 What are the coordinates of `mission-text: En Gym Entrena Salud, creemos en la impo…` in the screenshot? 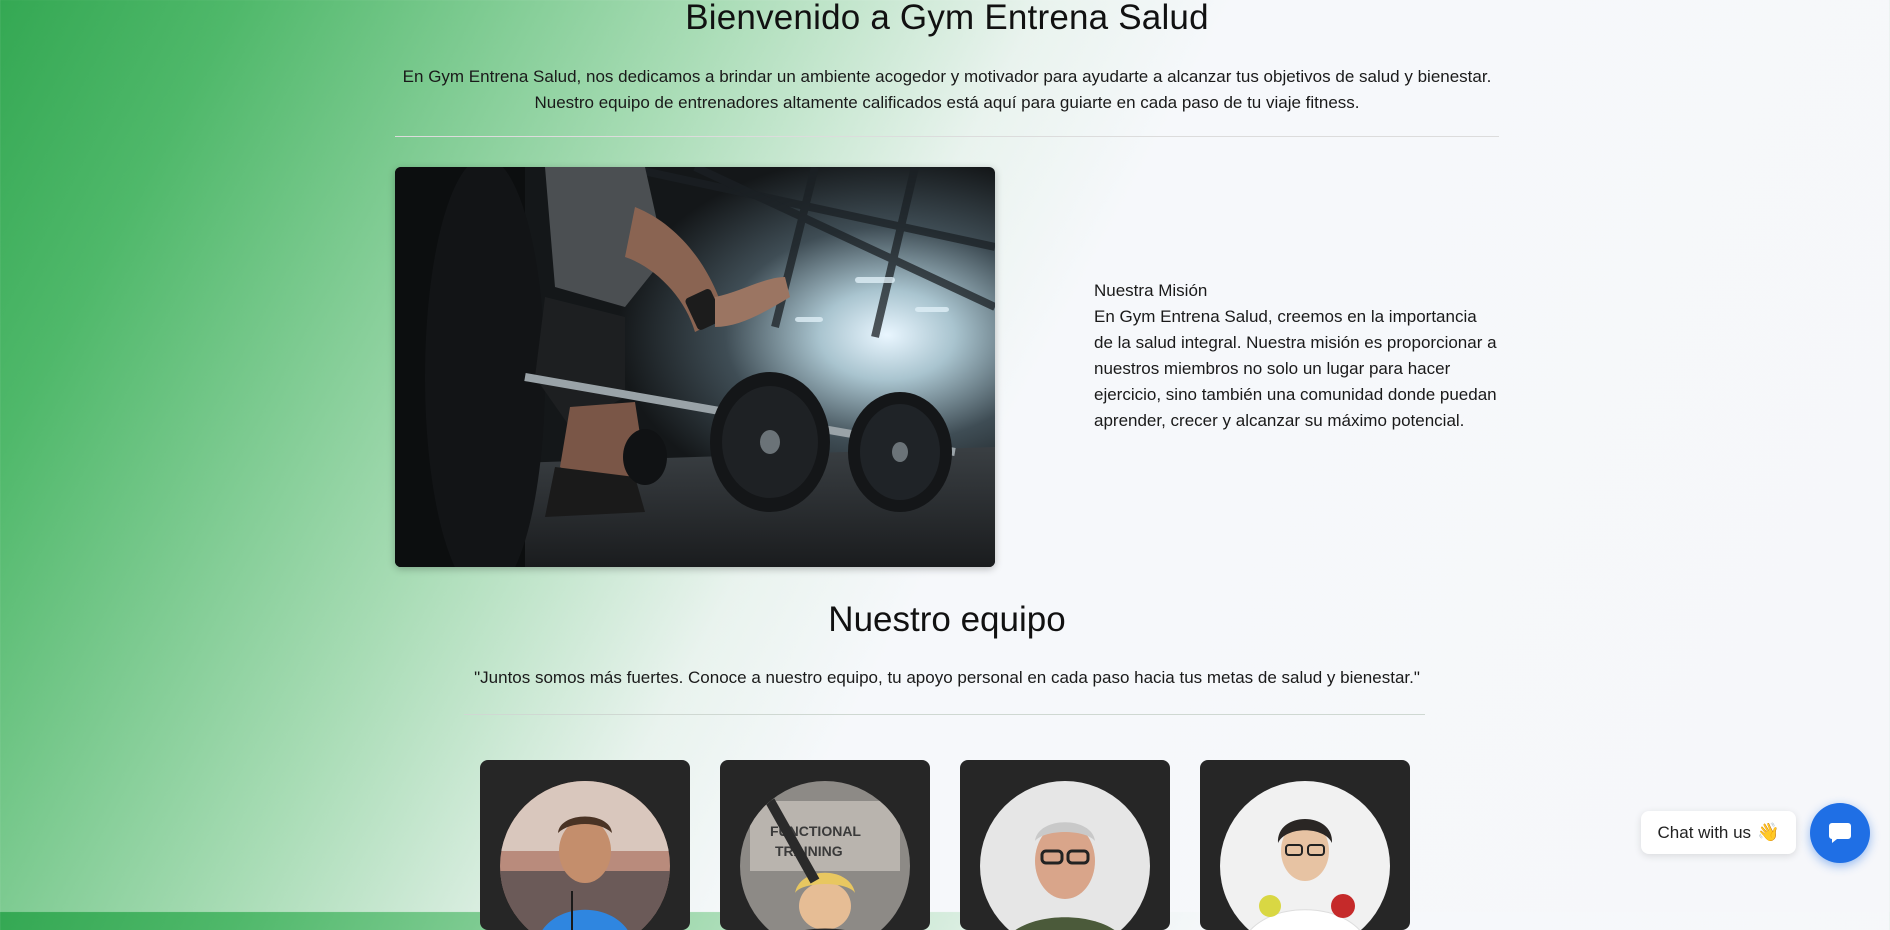 It's located at (1295, 368).